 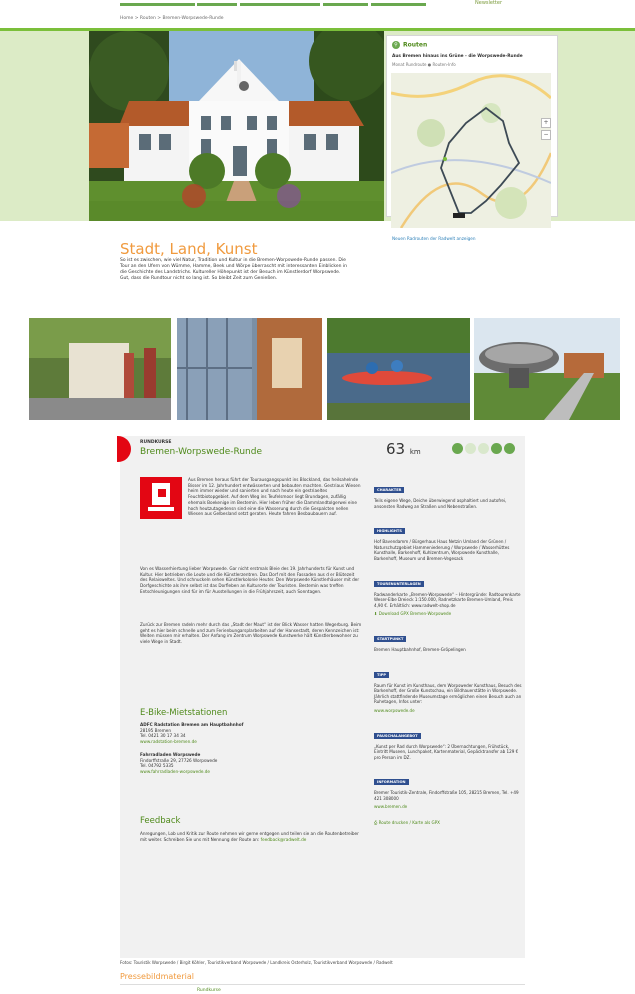 I want to click on press-section-title: Pressebildmaterial, so click(x=157, y=976).